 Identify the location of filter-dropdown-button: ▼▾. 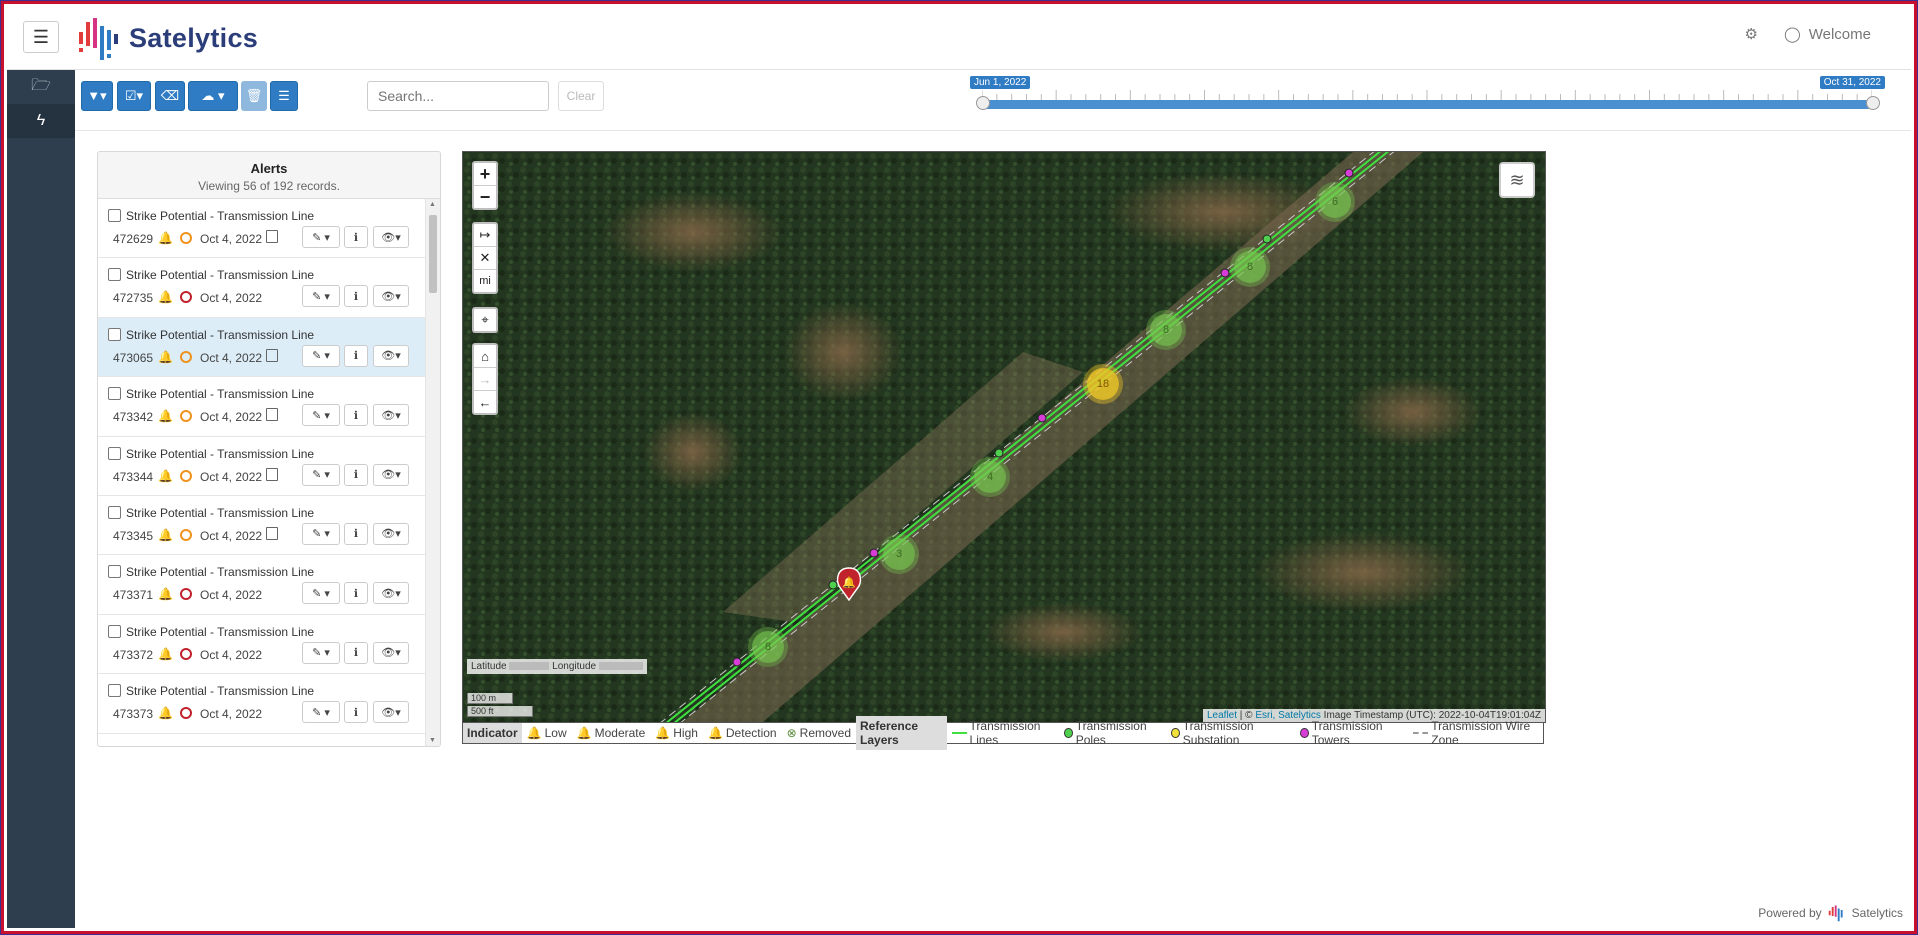
(97, 96).